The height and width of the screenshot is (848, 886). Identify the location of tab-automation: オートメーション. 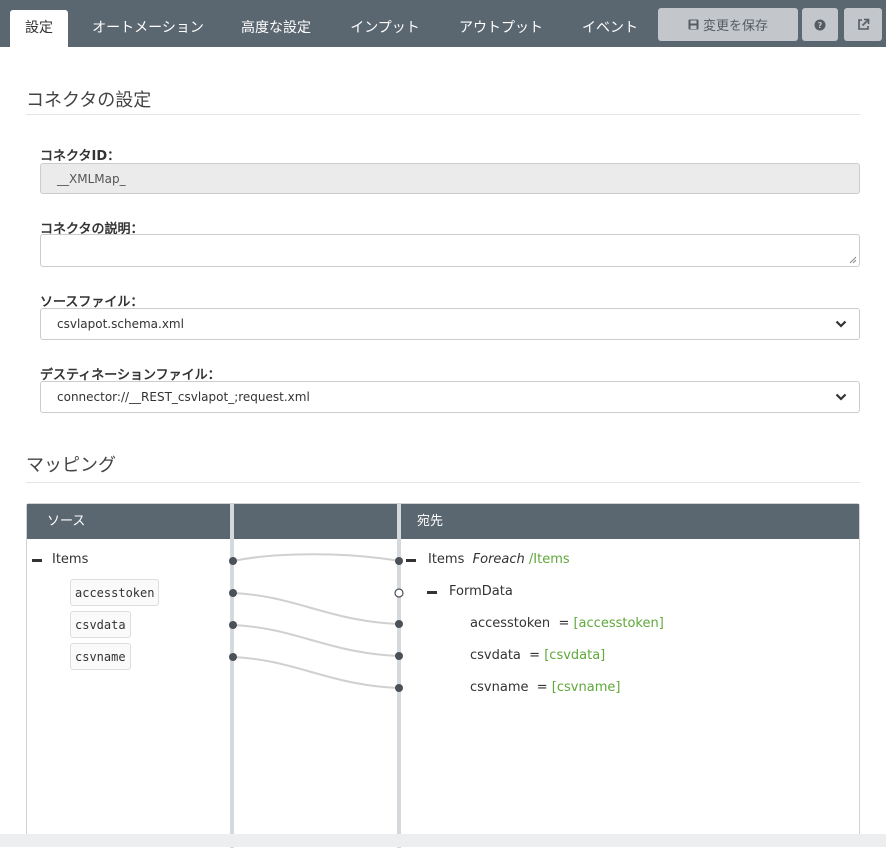
(148, 28).